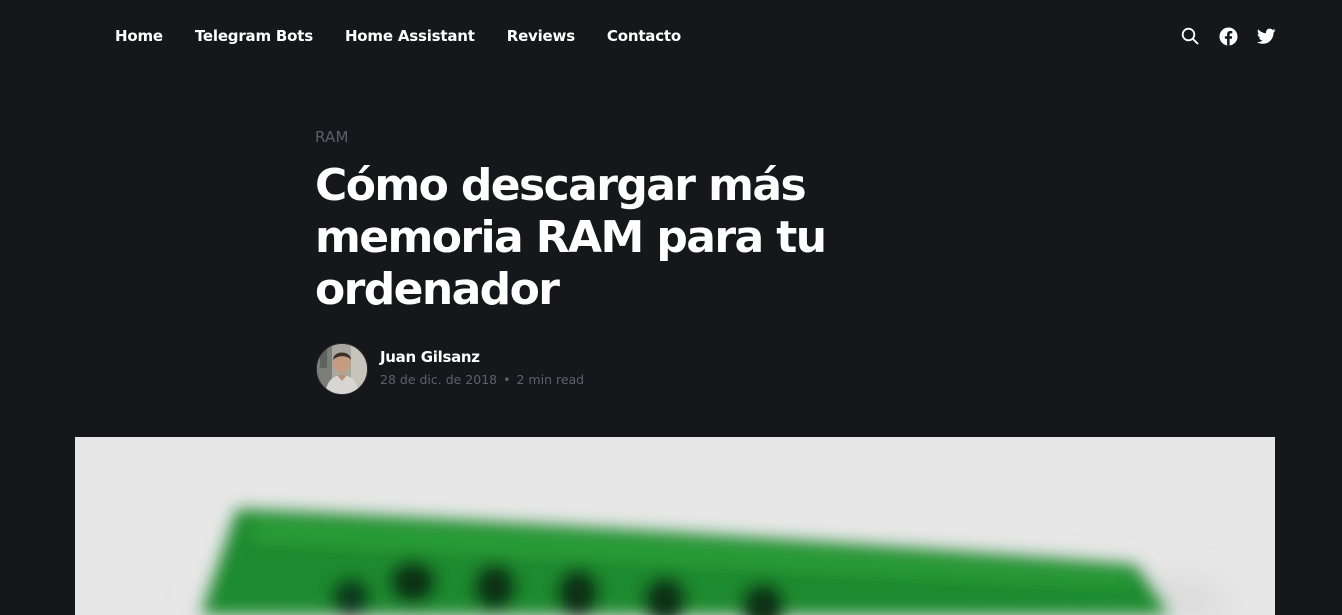  I want to click on search-icon, so click(1190, 36).